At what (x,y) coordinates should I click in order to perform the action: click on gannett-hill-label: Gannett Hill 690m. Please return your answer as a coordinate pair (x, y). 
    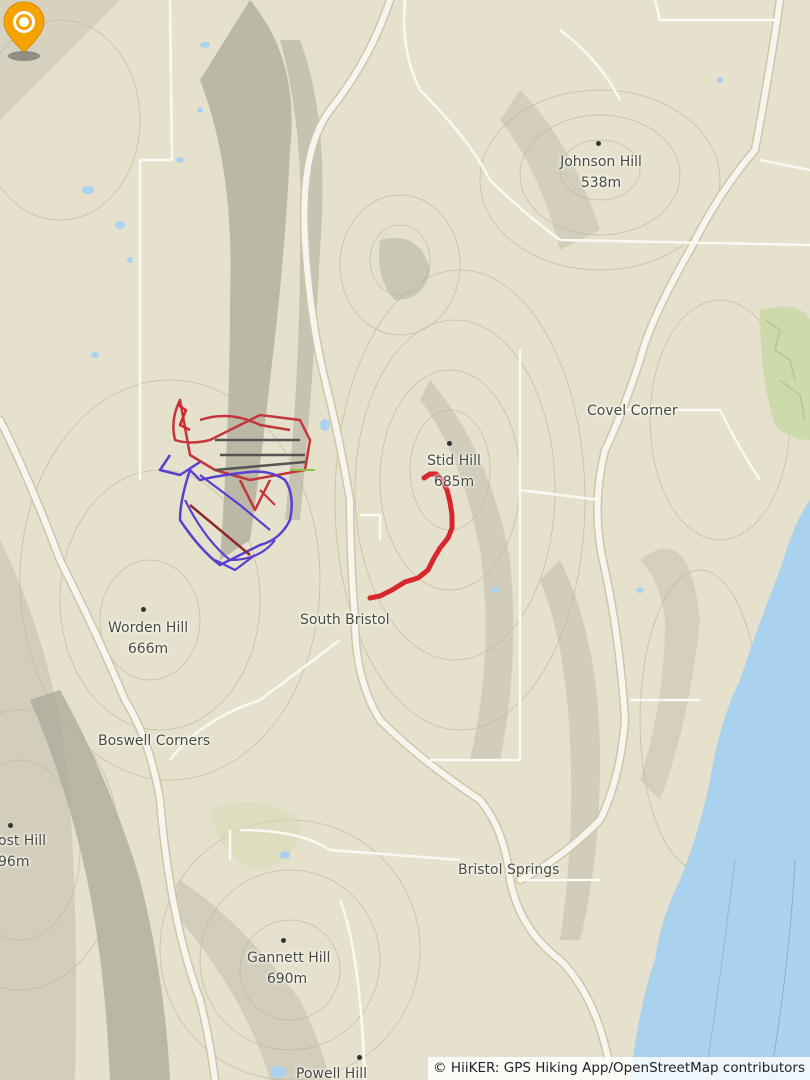
    Looking at the image, I should click on (289, 968).